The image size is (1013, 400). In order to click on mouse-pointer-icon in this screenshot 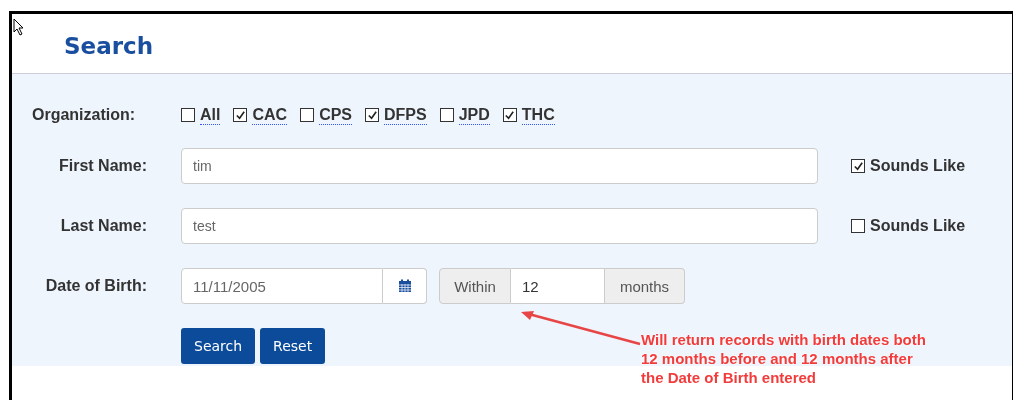, I will do `click(19, 27)`.